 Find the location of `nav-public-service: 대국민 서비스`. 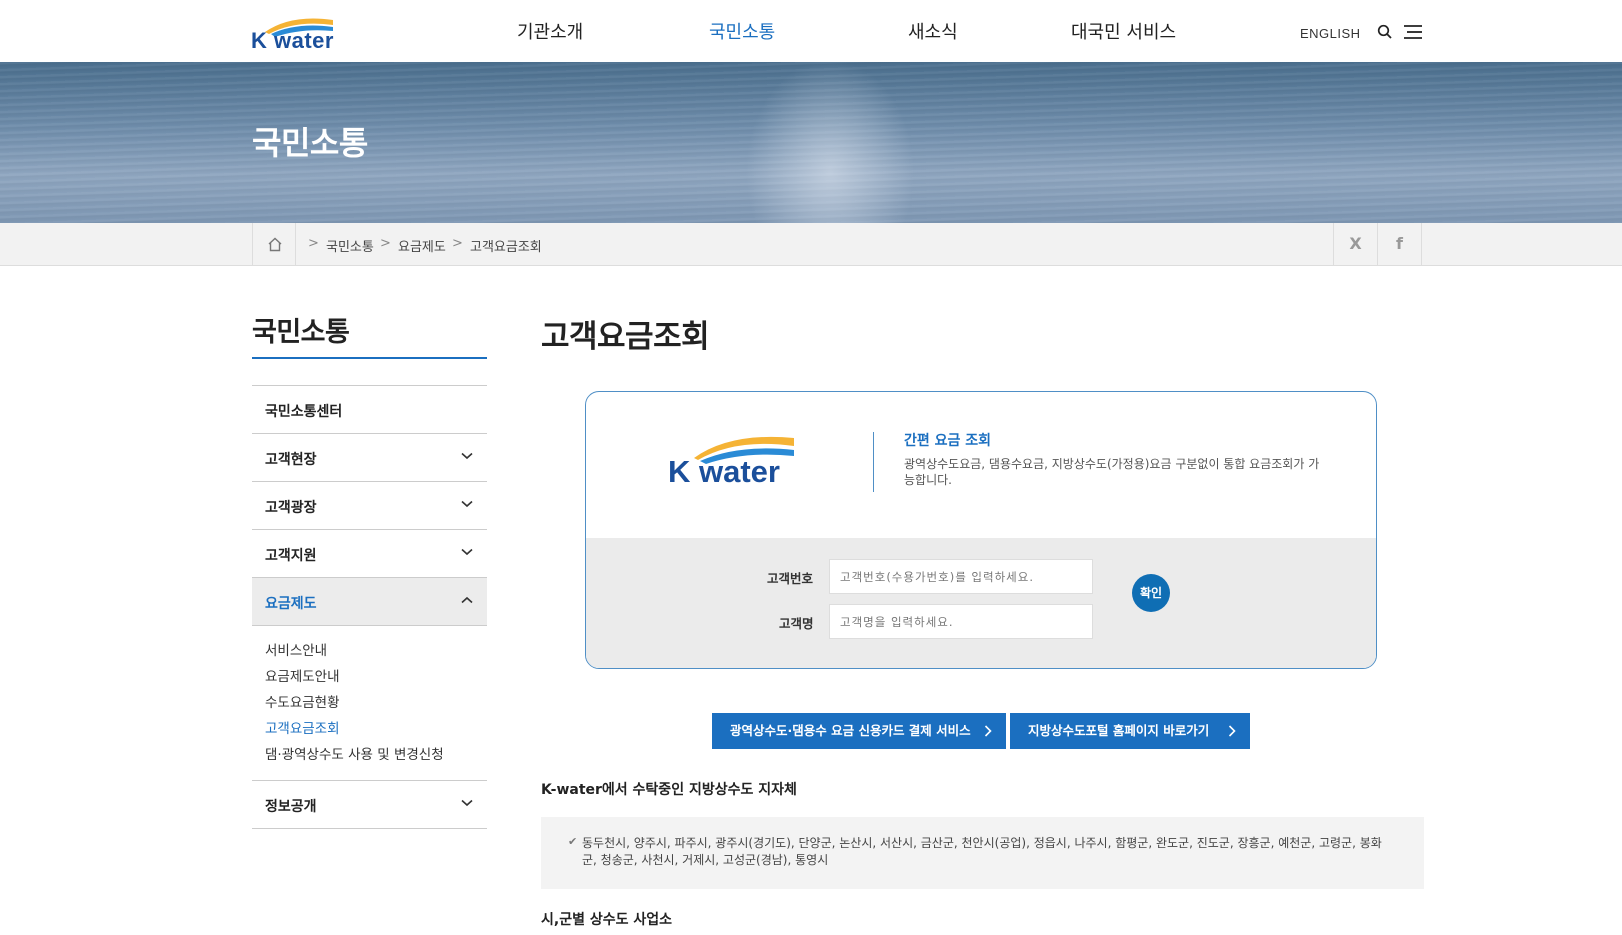

nav-public-service: 대국민 서비스 is located at coordinates (1123, 31).